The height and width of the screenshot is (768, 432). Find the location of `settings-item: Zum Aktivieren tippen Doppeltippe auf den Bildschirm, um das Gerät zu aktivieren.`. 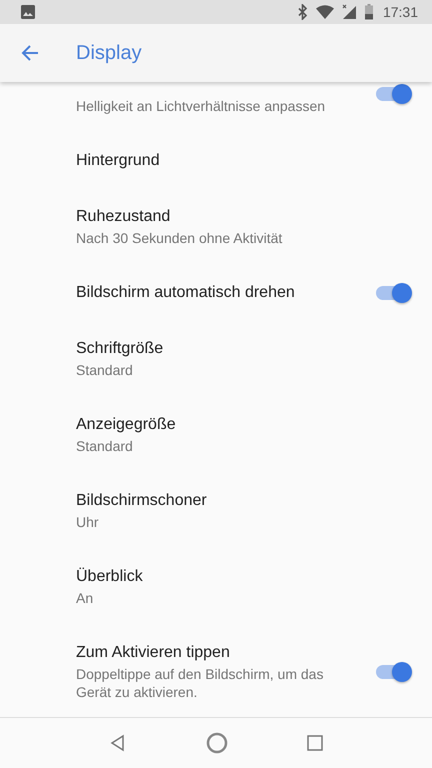

settings-item: Zum Aktivieren tippen Doppeltippe auf den Bildschirm, um das Gerät zu aktivieren. is located at coordinates (216, 671).